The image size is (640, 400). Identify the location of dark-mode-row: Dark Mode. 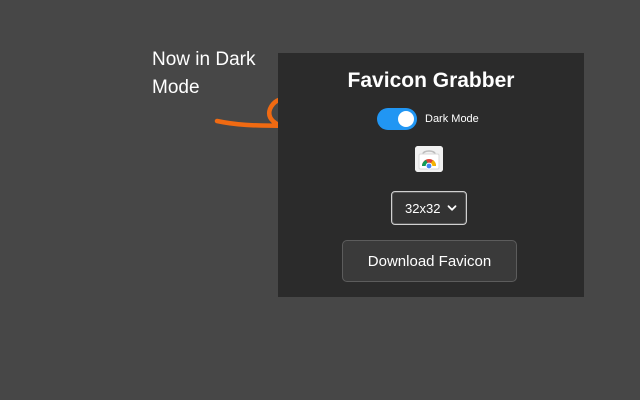
(428, 119).